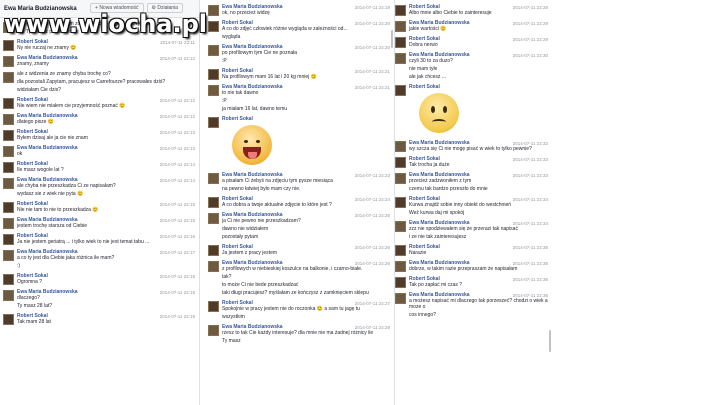 Image resolution: width=720 pixels, height=405 pixels. Describe the element at coordinates (231, 341) in the screenshot. I see `message-text: Ty masz` at that location.